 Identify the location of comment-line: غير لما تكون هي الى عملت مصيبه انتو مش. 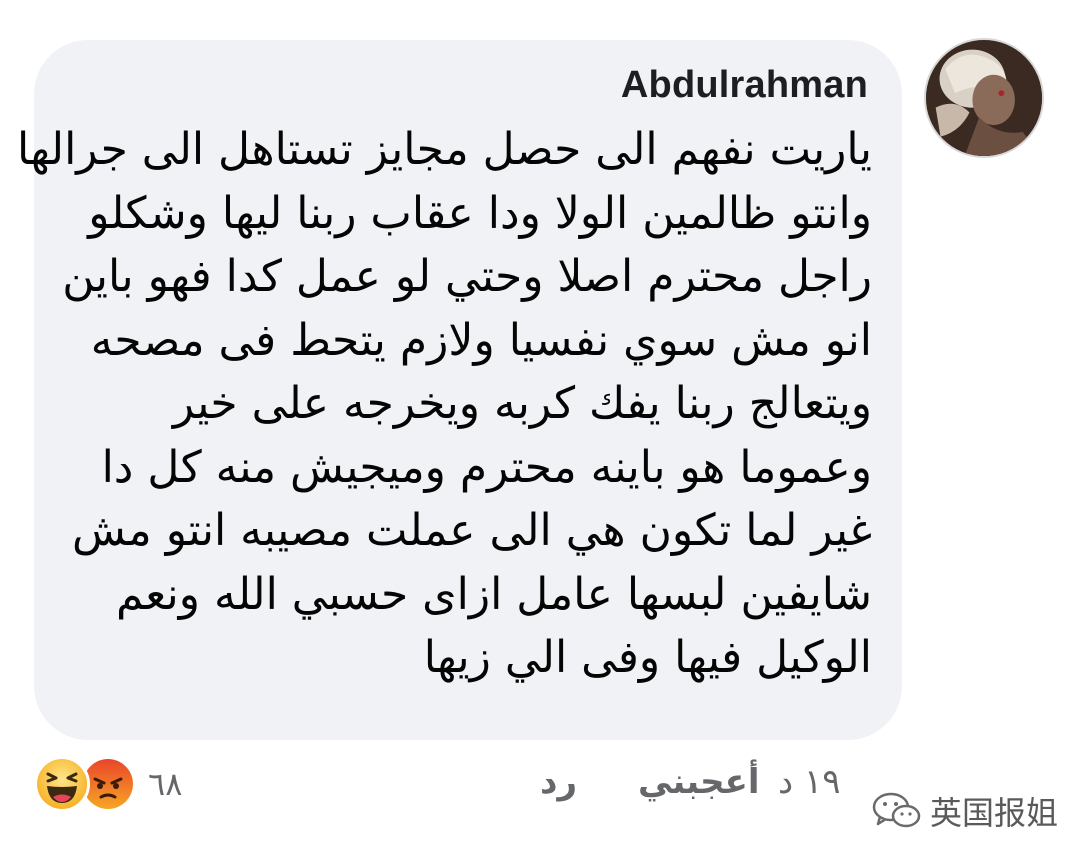
(472, 530).